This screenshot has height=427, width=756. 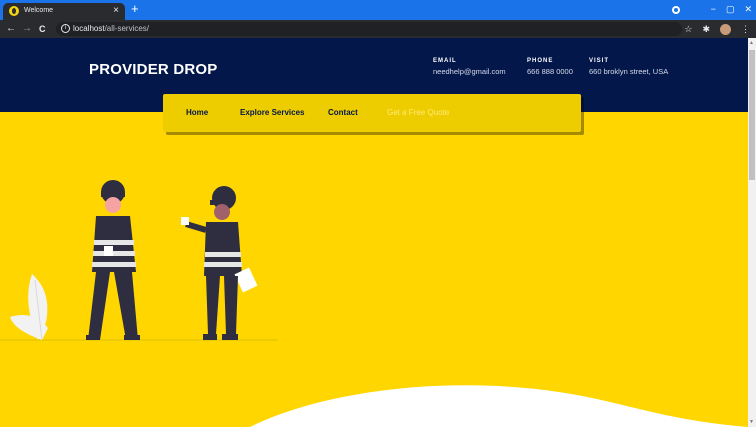 What do you see at coordinates (11, 29) in the screenshot?
I see `back-icon: ←` at bounding box center [11, 29].